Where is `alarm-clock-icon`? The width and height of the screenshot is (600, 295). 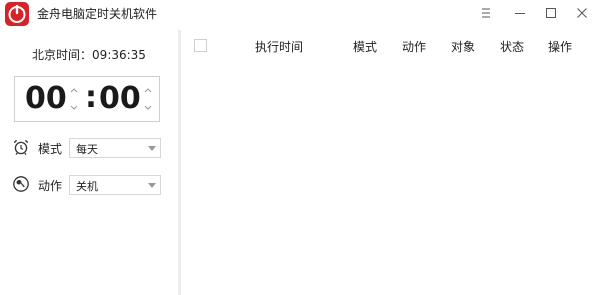
alarm-clock-icon is located at coordinates (21, 147).